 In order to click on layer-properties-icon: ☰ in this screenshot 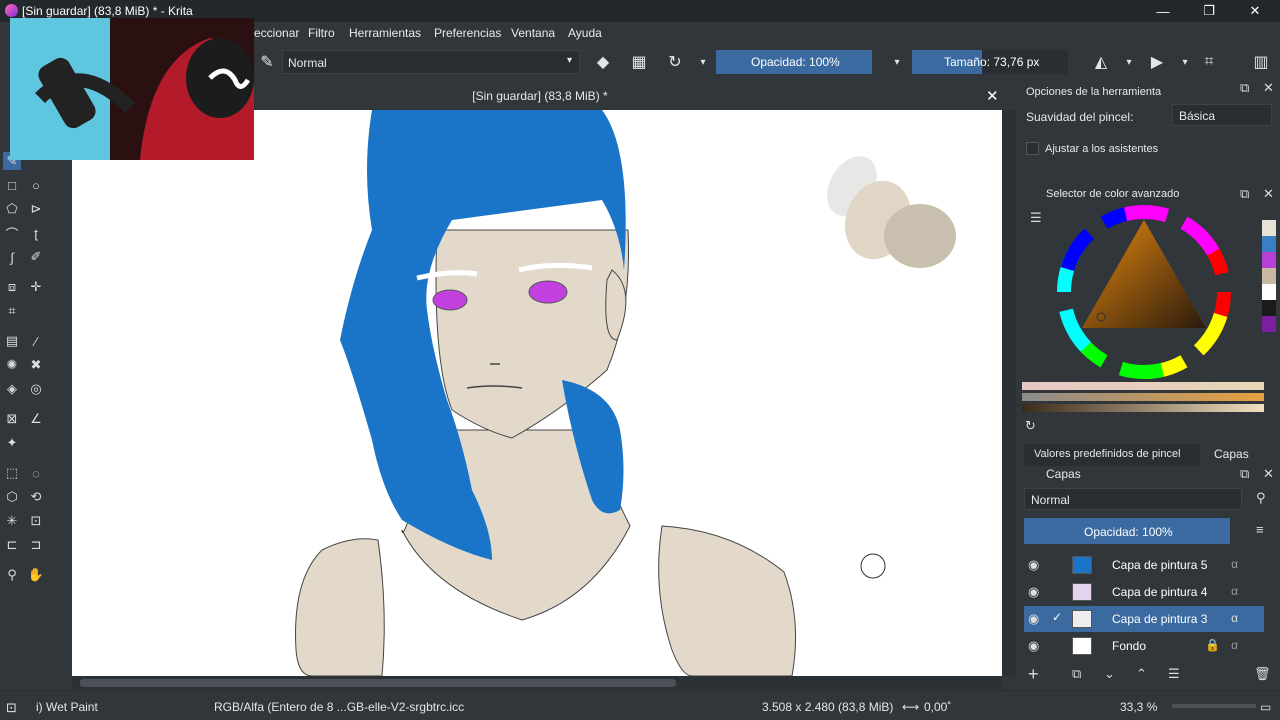, I will do `click(1174, 674)`.